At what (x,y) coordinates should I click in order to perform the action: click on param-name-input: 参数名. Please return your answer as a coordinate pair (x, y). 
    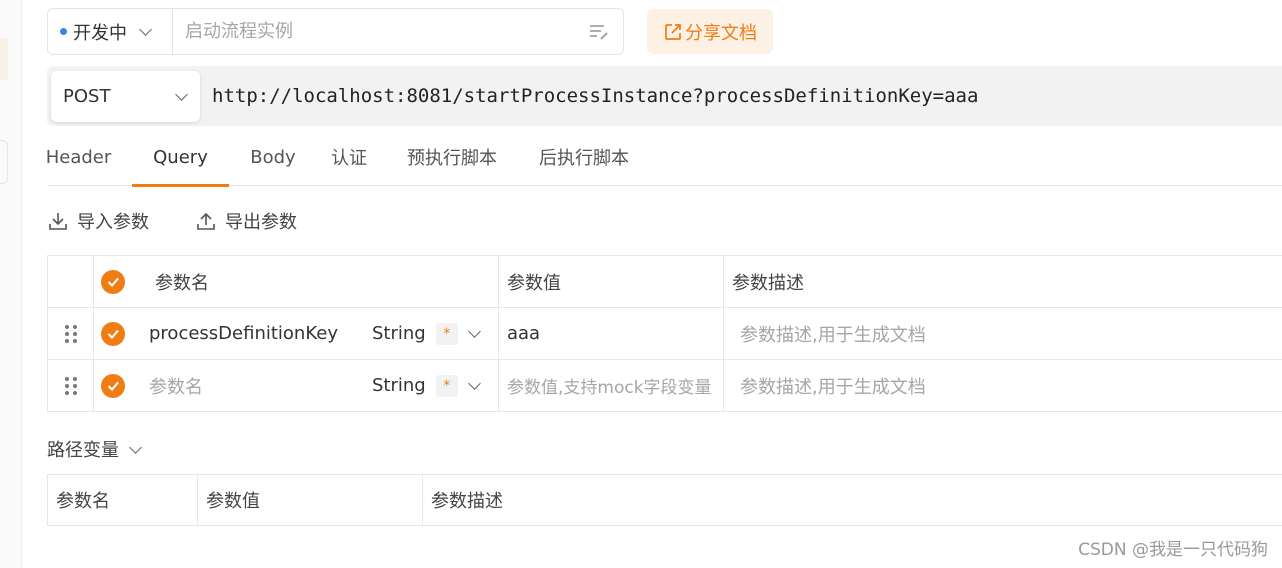
    Looking at the image, I should click on (176, 386).